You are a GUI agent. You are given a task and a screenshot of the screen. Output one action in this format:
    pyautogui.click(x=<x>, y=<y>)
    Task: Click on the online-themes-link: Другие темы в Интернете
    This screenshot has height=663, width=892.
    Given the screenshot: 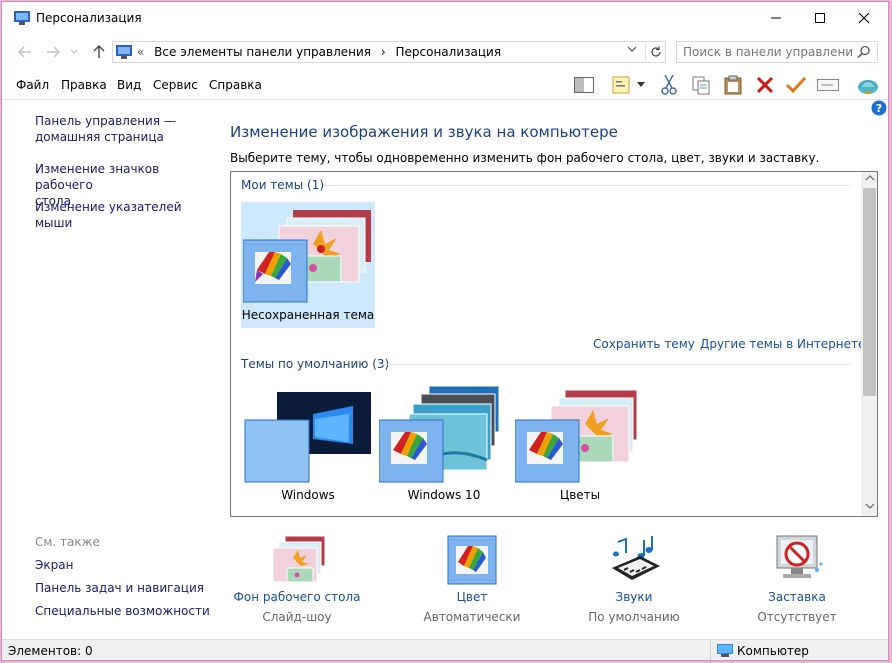 What is the action you would take?
    pyautogui.click(x=782, y=344)
    